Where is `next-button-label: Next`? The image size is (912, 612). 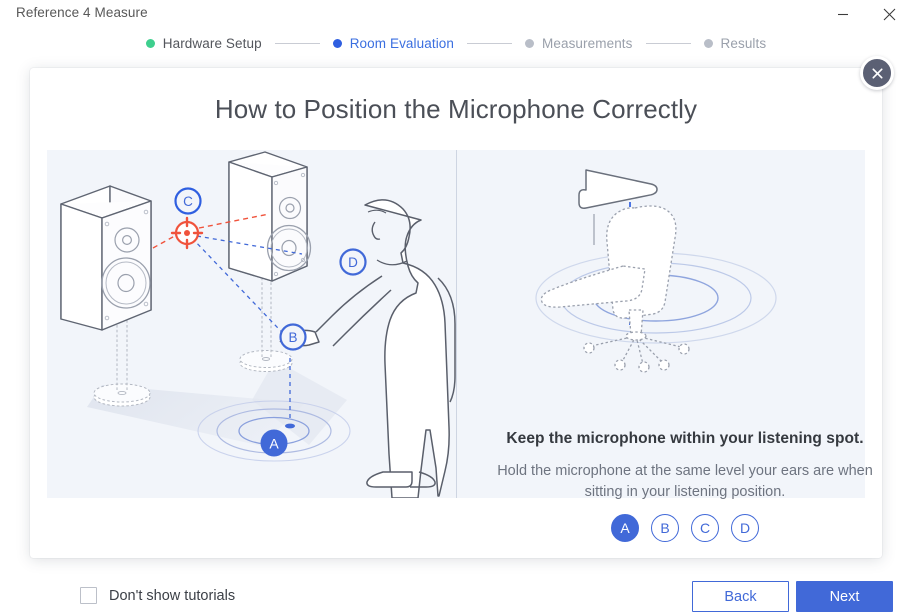 next-button-label: Next is located at coordinates (844, 596).